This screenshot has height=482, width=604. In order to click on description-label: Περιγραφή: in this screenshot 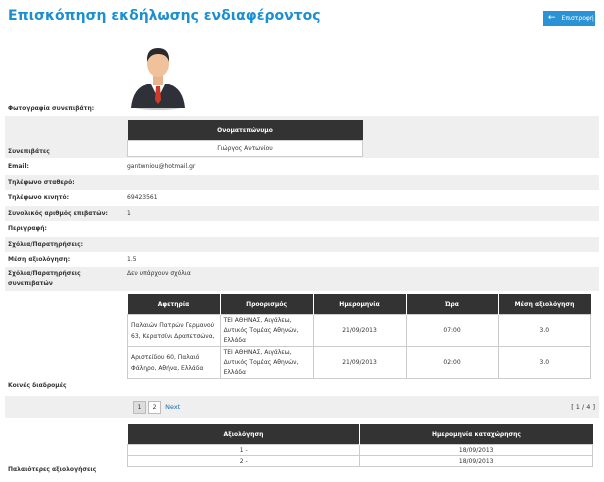, I will do `click(27, 228)`.